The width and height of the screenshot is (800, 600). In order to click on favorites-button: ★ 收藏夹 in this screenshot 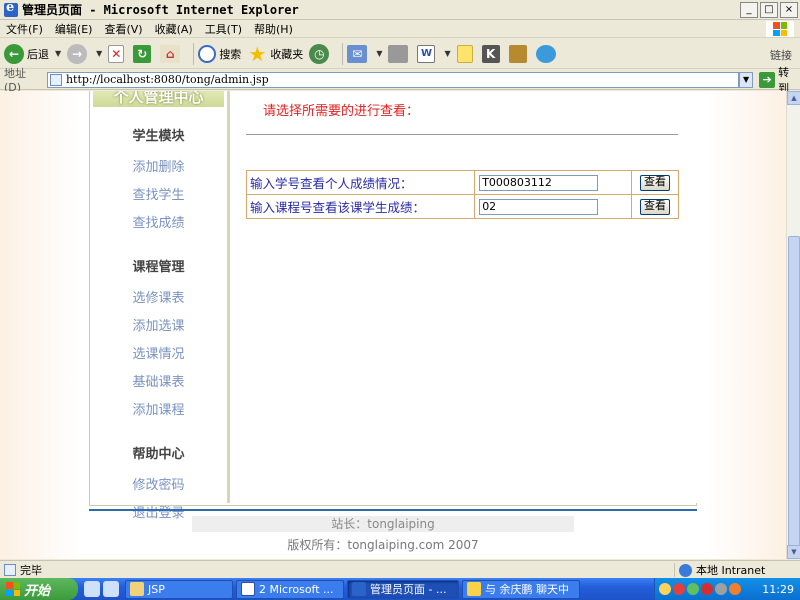, I will do `click(275, 54)`.